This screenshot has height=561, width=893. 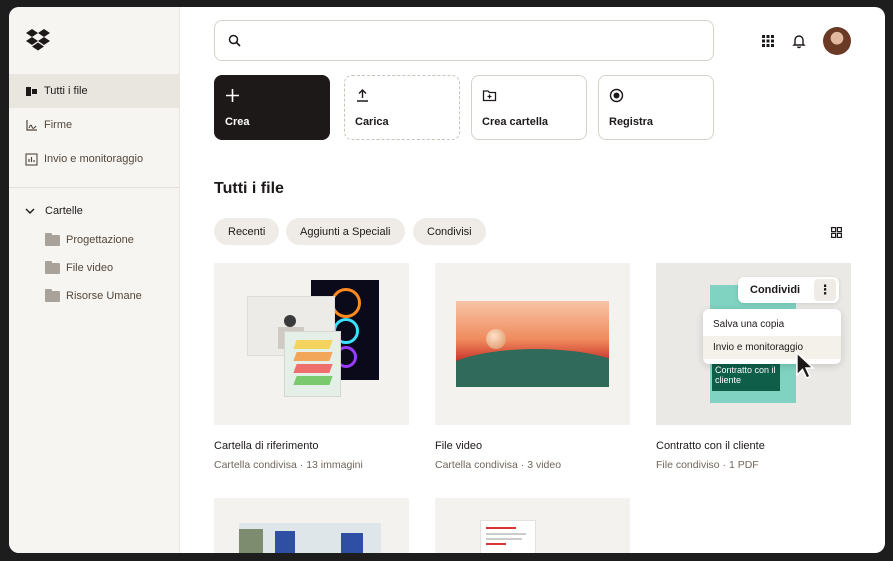 I want to click on search-icon, so click(x=234, y=40).